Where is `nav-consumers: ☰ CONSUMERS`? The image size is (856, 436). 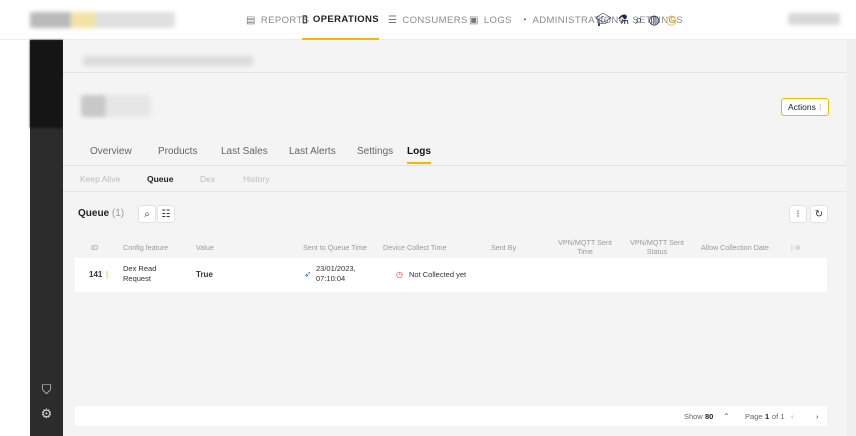 nav-consumers: ☰ CONSUMERS is located at coordinates (428, 20).